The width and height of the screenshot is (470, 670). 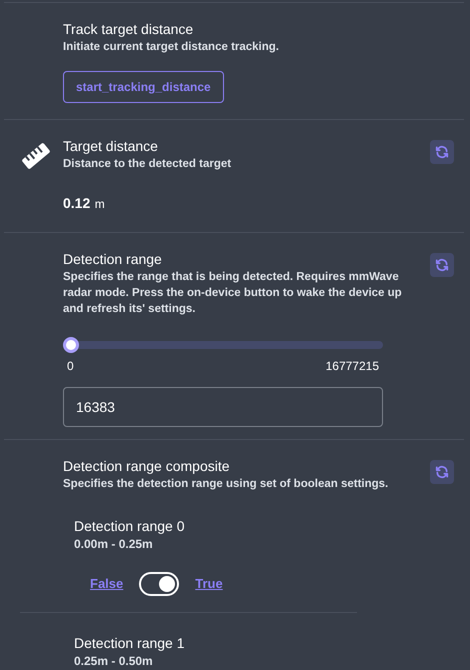 I want to click on section-description: Specifies the range that is being detected. Requires mmWave radar mode. Press the on-device button to wake the device up and refresh its' settings., so click(x=233, y=293).